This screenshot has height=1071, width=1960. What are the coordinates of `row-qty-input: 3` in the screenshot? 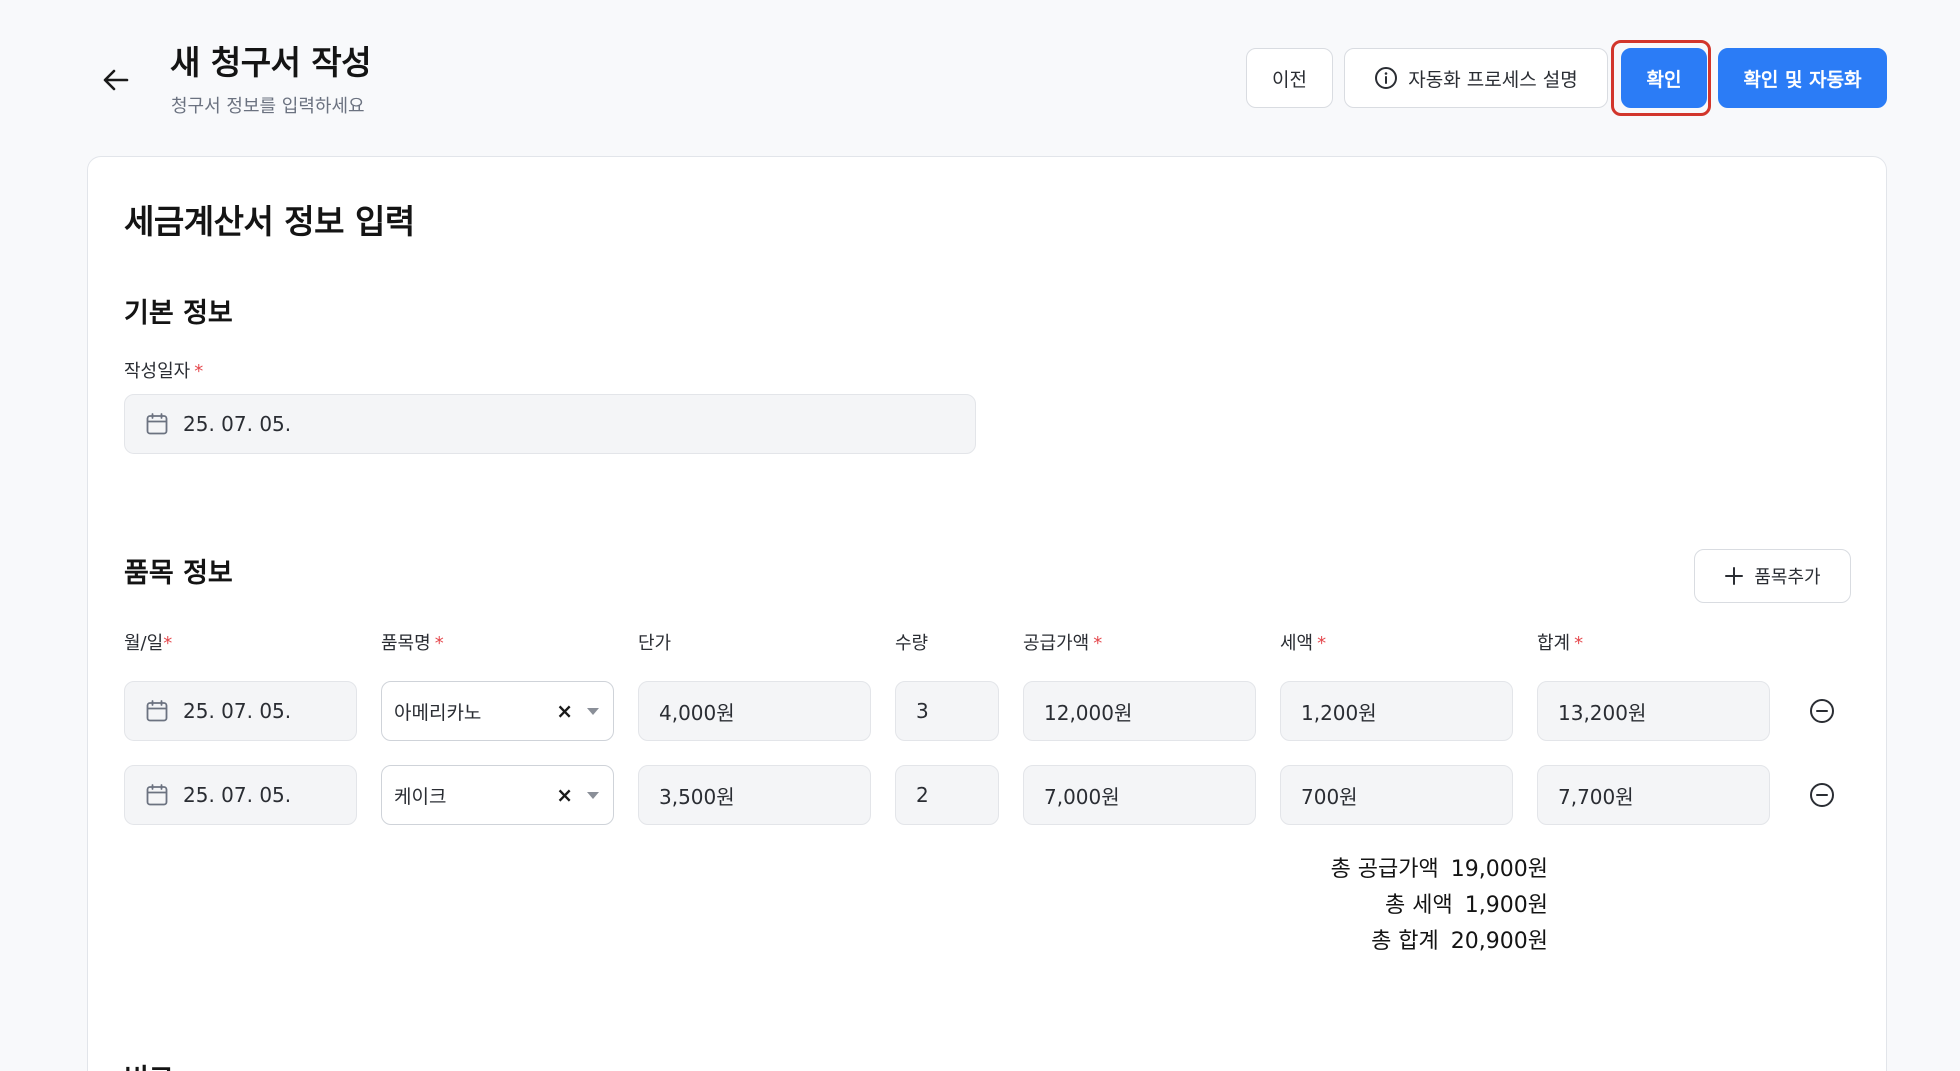 It's located at (947, 711).